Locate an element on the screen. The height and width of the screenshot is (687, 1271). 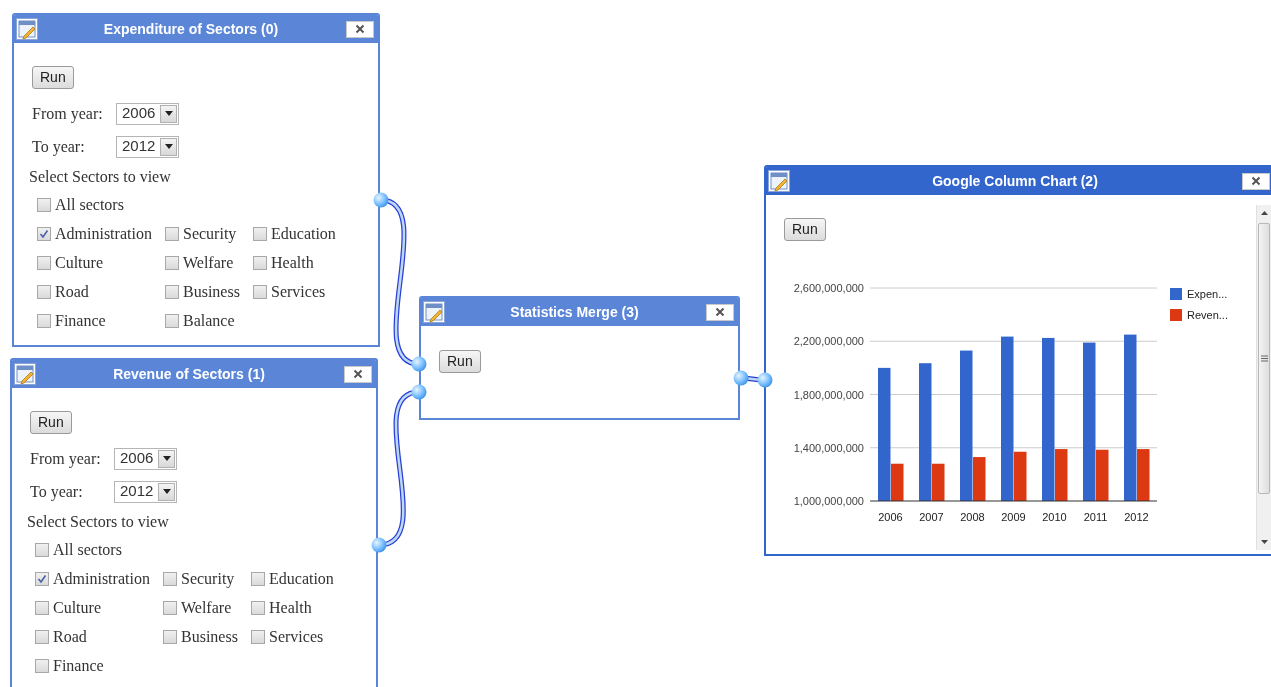
axis-label: 2009 is located at coordinates (1013, 517).